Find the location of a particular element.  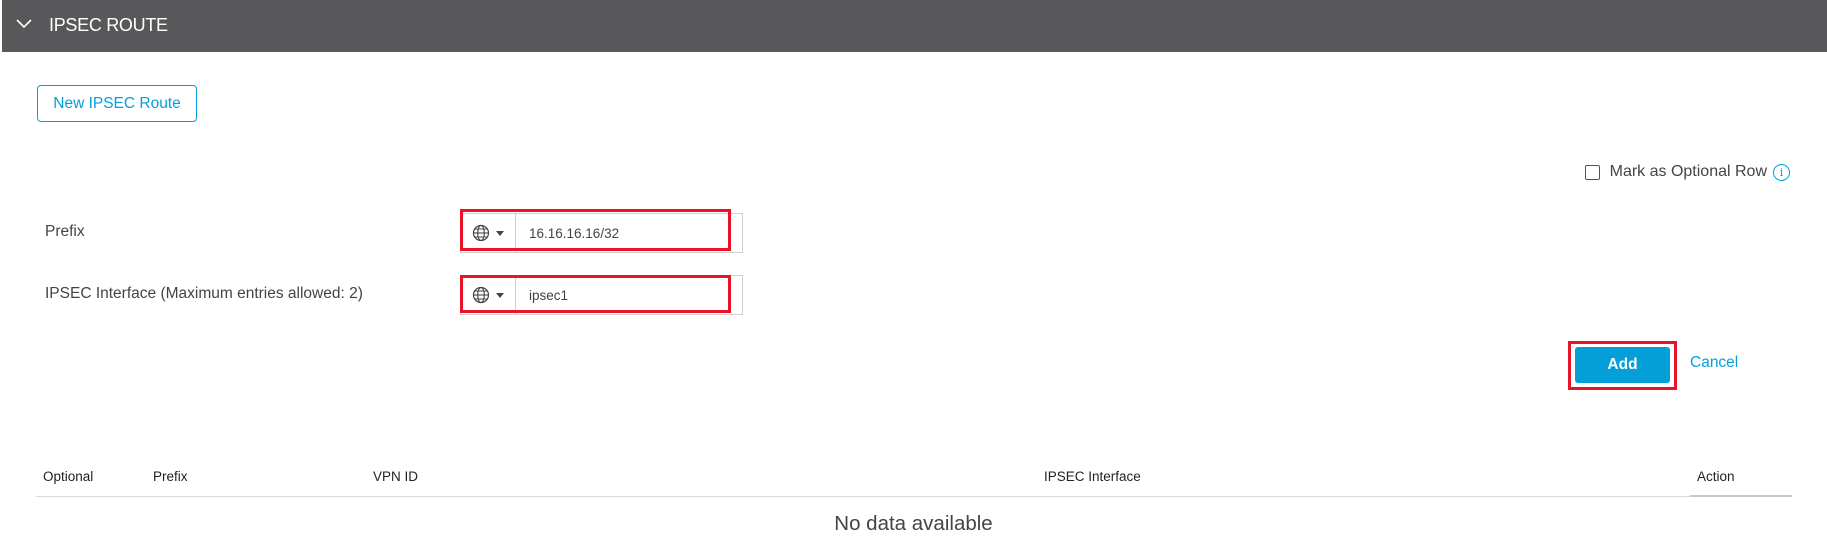

section-header: IPSEC ROUTE is located at coordinates (914, 26).